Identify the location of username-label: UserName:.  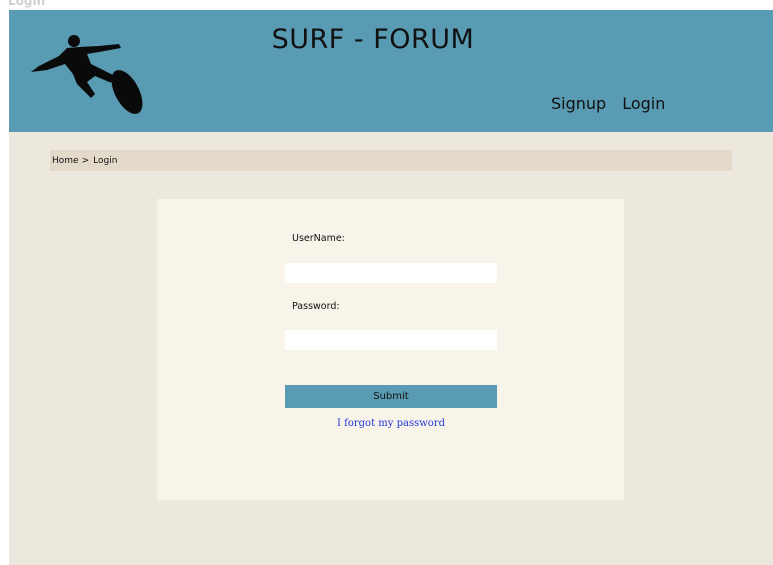
(318, 238).